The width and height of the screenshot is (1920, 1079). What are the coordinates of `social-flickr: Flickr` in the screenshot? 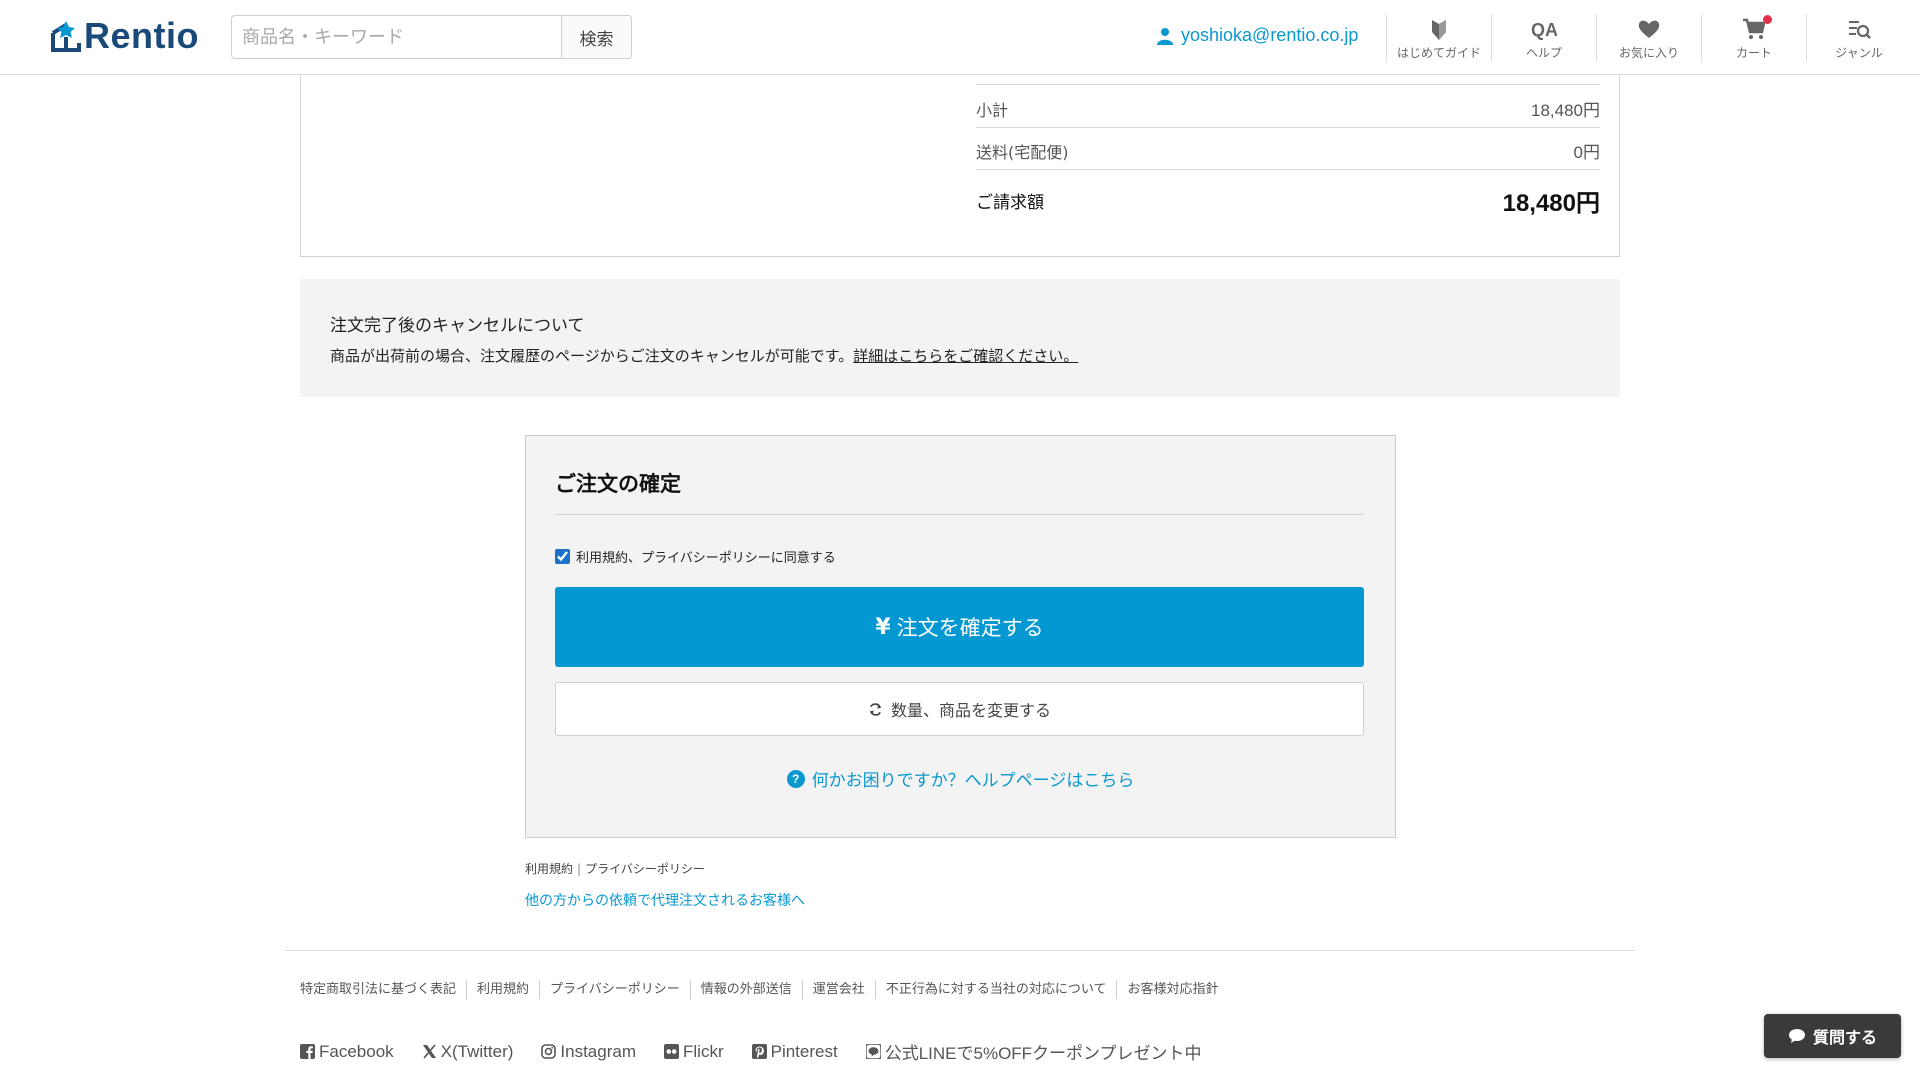 It's located at (694, 1051).